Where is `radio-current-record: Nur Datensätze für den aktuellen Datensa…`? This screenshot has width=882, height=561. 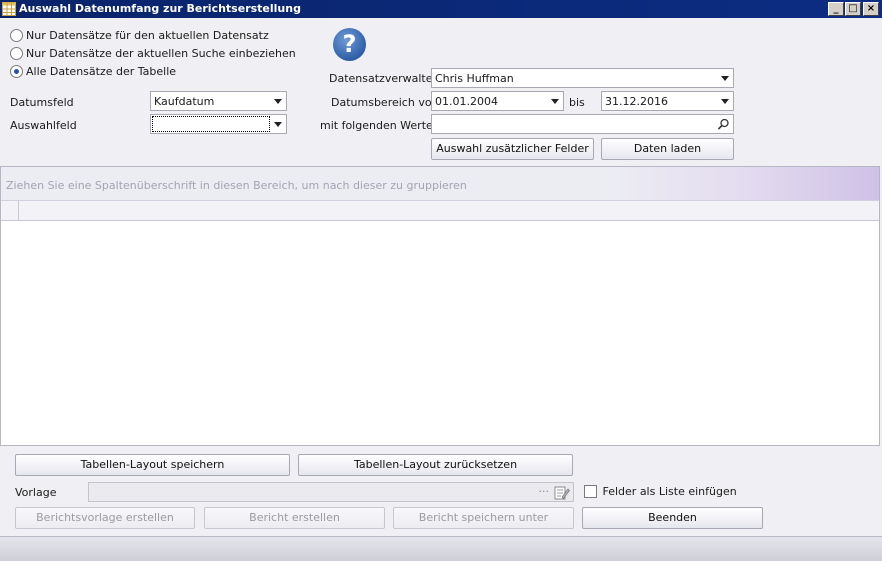 radio-current-record: Nur Datensätze für den aktuellen Datensa… is located at coordinates (139, 36).